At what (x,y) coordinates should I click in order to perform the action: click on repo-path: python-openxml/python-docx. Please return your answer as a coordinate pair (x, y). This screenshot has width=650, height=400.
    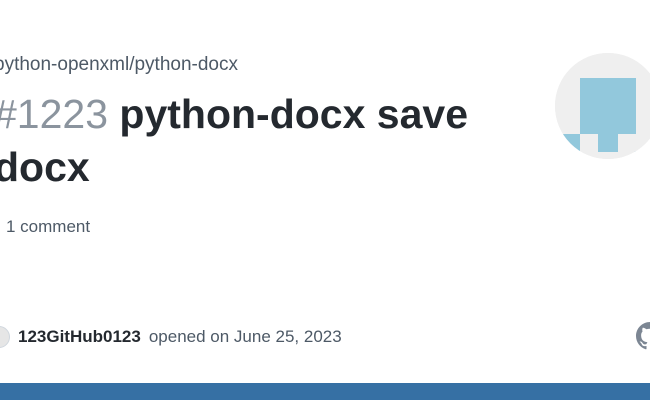
    Looking at the image, I should click on (119, 65).